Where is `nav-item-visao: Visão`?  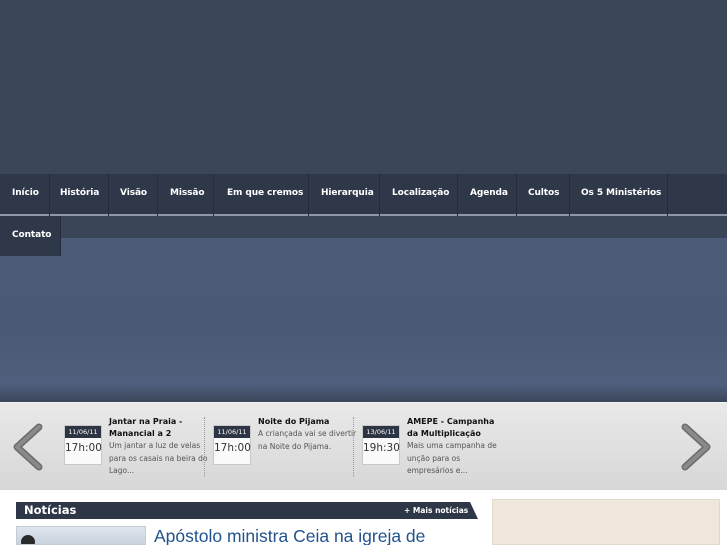
nav-item-visao: Visão is located at coordinates (133, 193).